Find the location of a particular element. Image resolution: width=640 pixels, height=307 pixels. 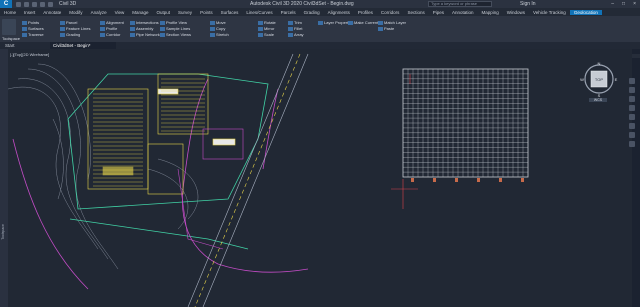

viewcube-north: N is located at coordinates (599, 63).